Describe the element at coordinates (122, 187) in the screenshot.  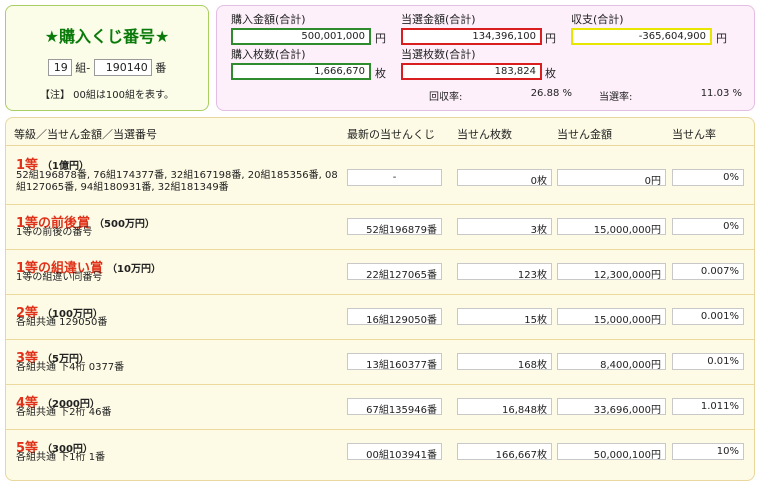
I see `prize-description-line: 組127065番, 94組180931番, 32組181349番` at that location.